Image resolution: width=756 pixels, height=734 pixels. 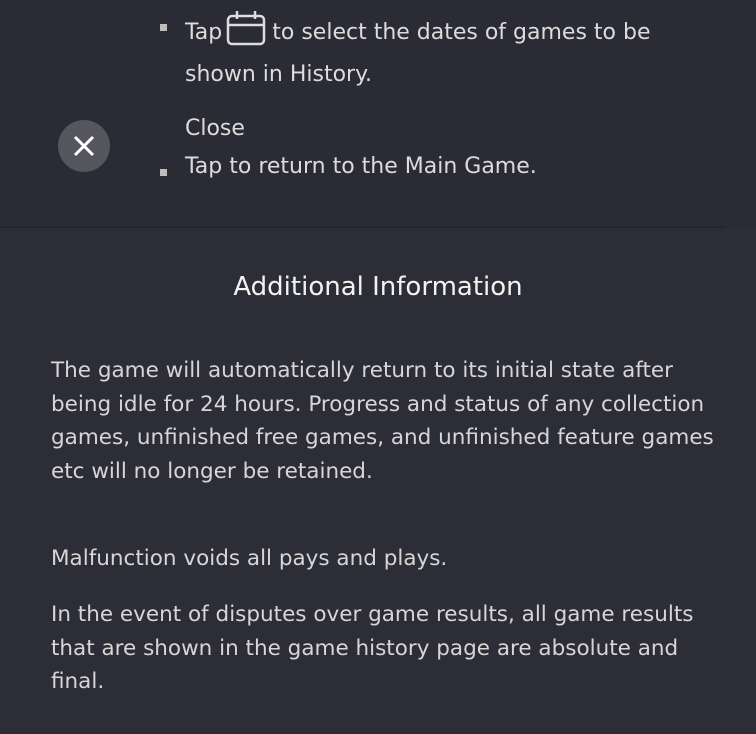 I want to click on calendar-instruction: Tap to select the dates of games to be, so click(x=418, y=31).